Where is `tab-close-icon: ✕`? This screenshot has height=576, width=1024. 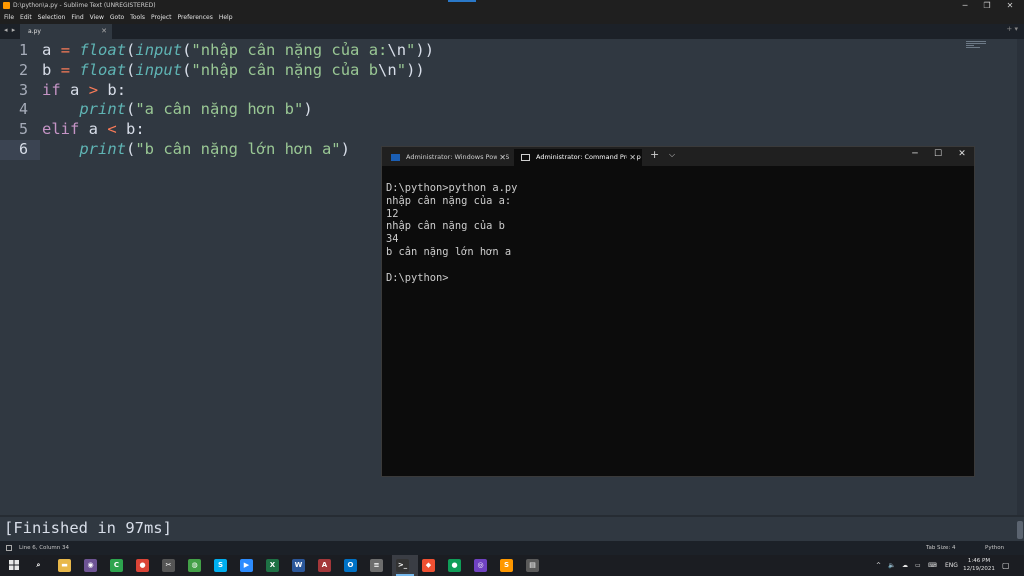 tab-close-icon: ✕ is located at coordinates (104, 31).